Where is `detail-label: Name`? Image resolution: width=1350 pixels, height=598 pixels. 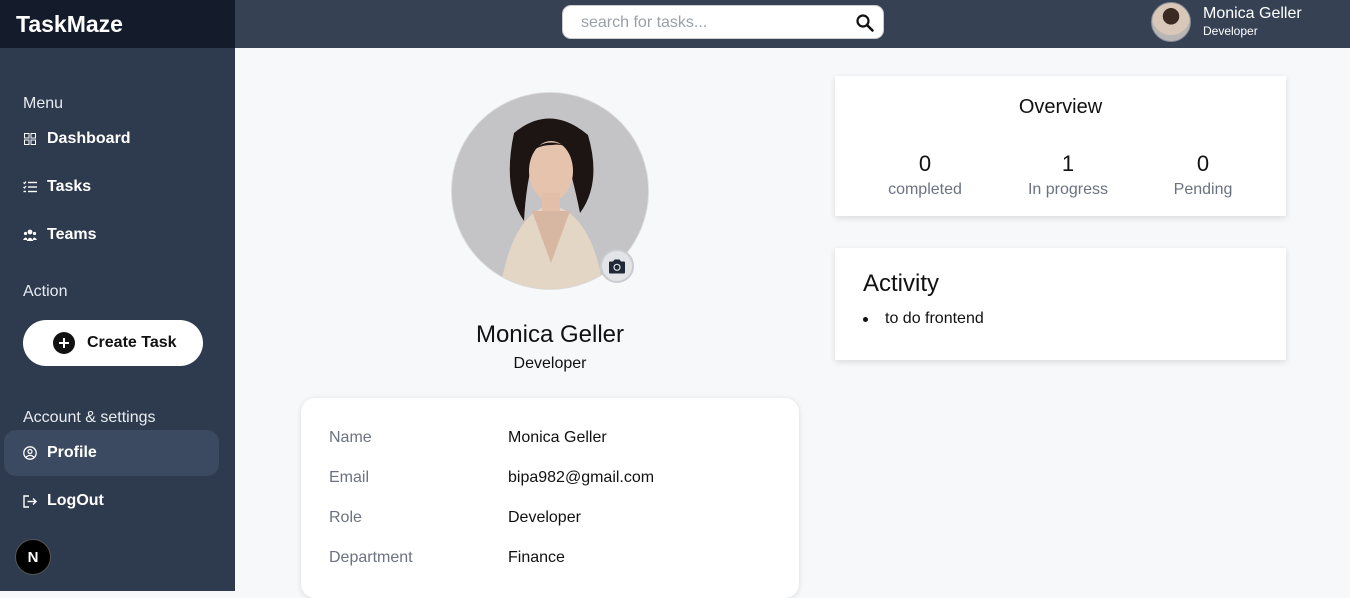
detail-label: Name is located at coordinates (350, 437).